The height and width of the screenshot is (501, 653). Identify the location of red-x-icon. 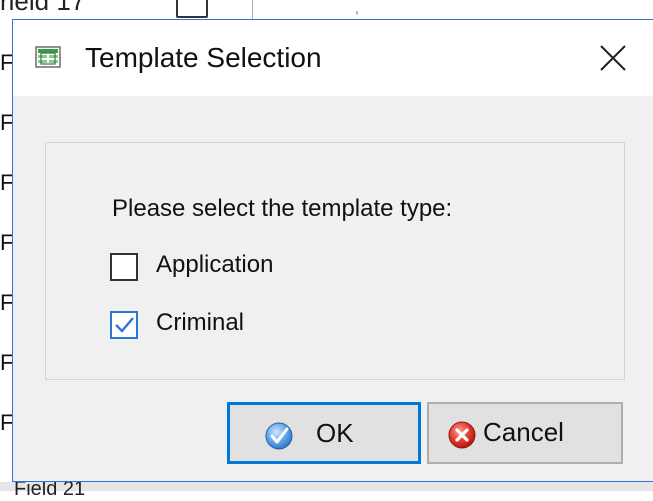
(462, 435).